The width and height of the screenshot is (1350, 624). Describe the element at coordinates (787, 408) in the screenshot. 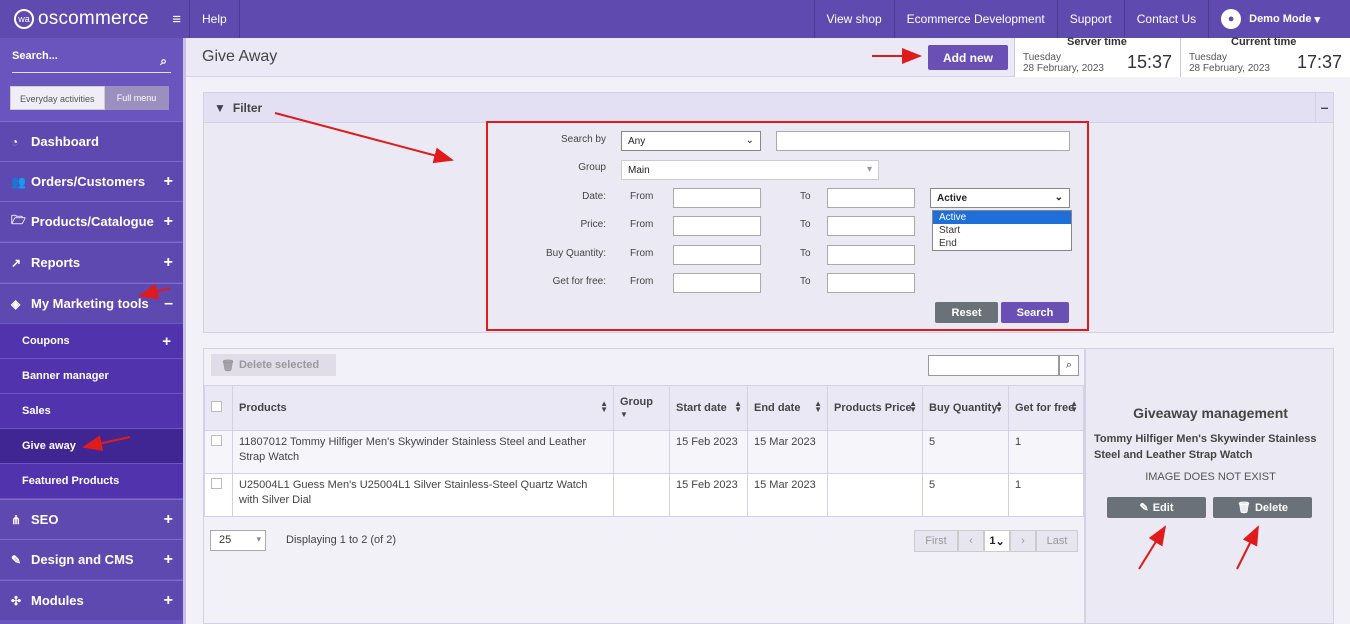

I see `column-end-date: End date ▲ ▼` at that location.